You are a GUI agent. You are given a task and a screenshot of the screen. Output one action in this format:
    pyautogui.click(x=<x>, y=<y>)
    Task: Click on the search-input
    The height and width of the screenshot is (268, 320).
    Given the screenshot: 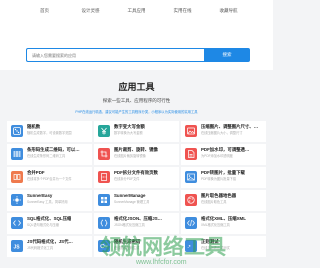 What is the action you would take?
    pyautogui.click(x=115, y=55)
    